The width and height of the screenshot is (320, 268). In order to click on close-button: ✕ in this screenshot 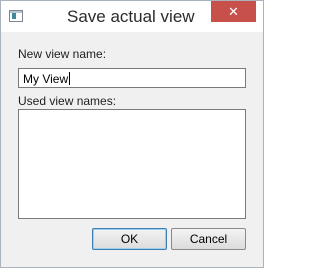, I will do `click(233, 11)`.